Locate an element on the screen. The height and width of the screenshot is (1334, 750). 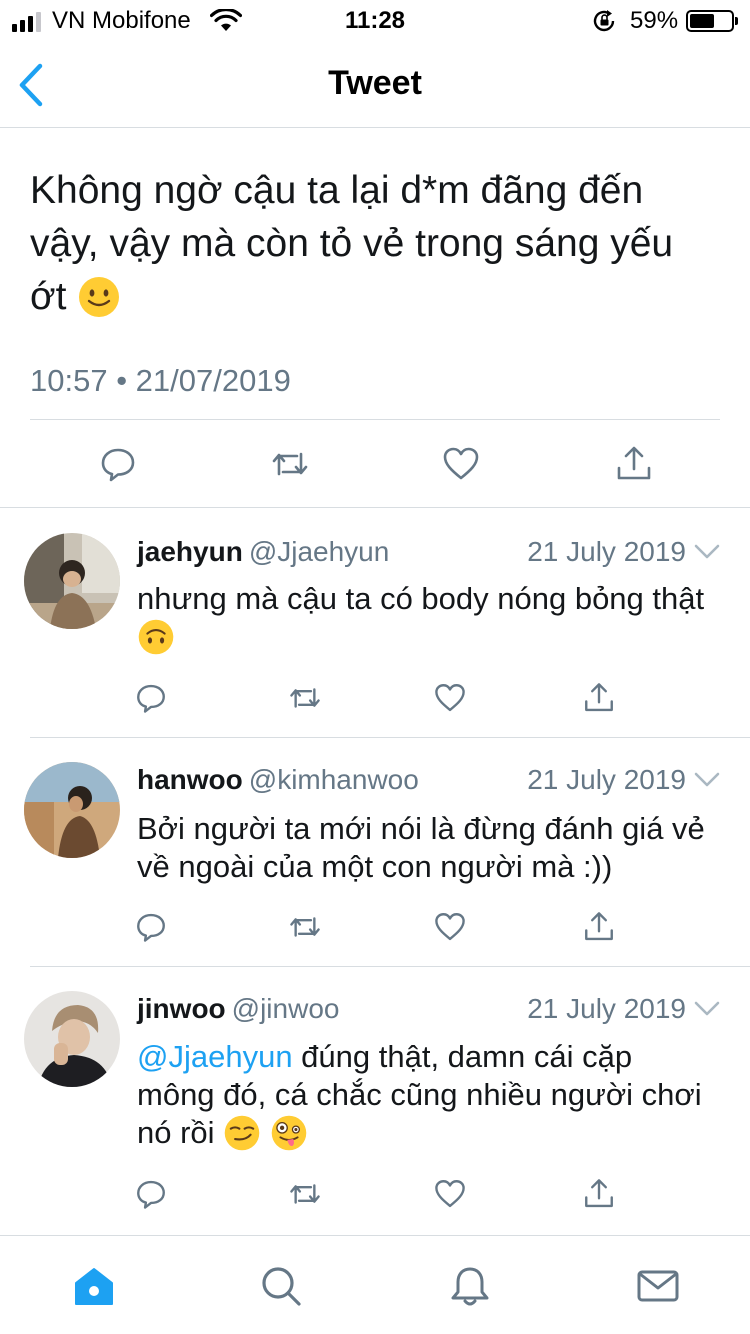
slightly-smiling-face-emoji-icon is located at coordinates (99, 296).